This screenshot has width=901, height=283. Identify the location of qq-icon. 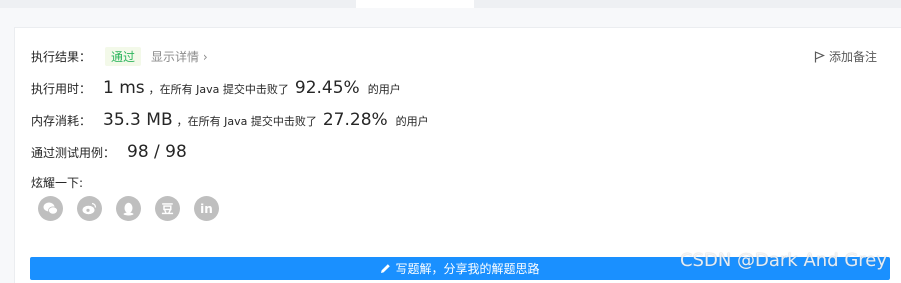
(128, 208).